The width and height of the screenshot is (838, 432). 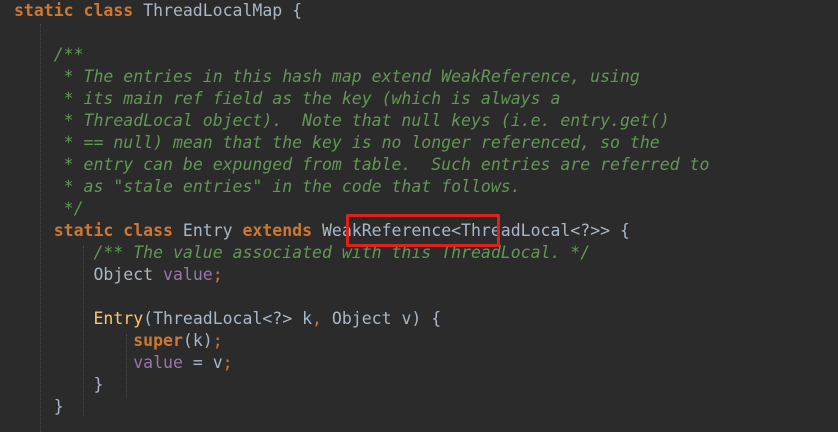 What do you see at coordinates (423, 230) in the screenshot?
I see `weakreference-highlight-box` at bounding box center [423, 230].